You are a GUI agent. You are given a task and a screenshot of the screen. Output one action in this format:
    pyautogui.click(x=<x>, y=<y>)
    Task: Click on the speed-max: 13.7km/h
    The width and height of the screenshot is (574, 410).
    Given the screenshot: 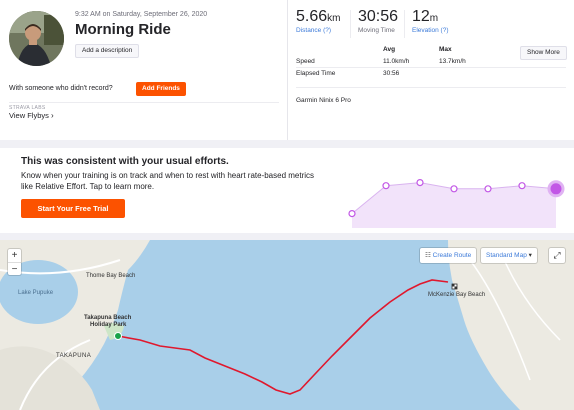 What is the action you would take?
    pyautogui.click(x=452, y=61)
    